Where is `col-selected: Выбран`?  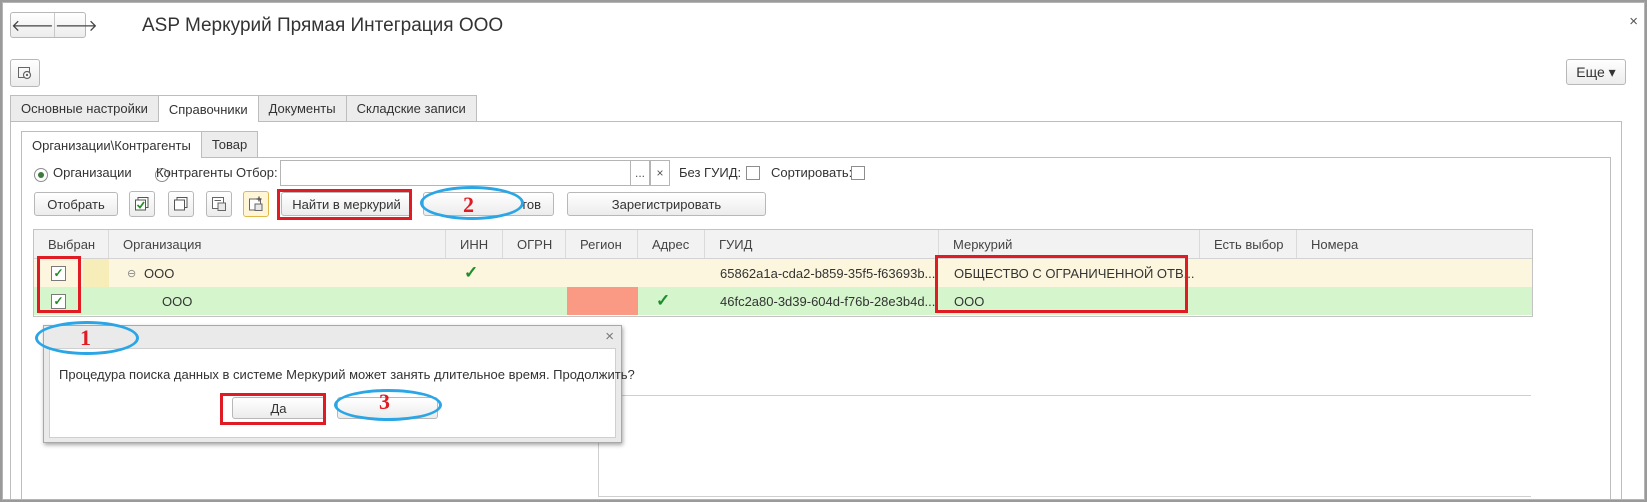
col-selected: Выбран is located at coordinates (71, 244).